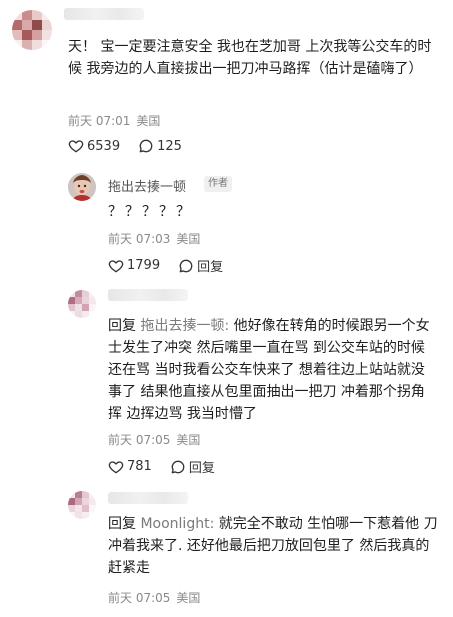 Image resolution: width=453 pixels, height=617 pixels. Describe the element at coordinates (104, 146) in the screenshot. I see `like-count: 6539` at that location.